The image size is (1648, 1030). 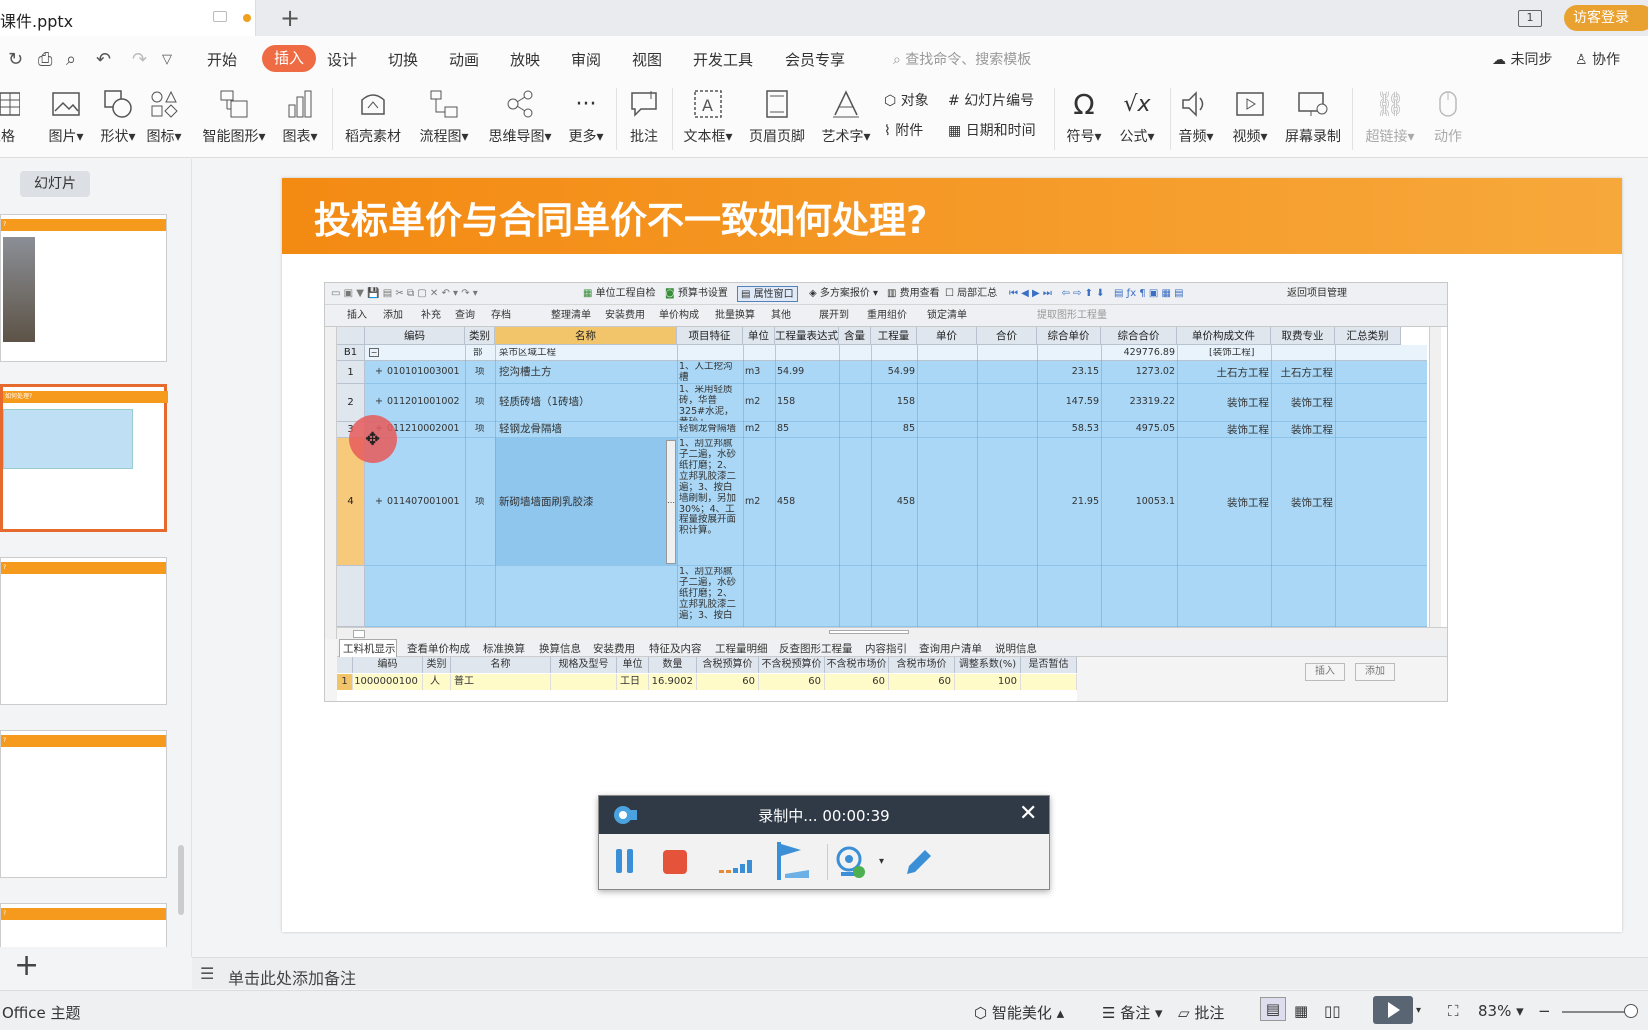 What do you see at coordinates (906, 100) in the screenshot?
I see `object-button: ⬡ 对象` at bounding box center [906, 100].